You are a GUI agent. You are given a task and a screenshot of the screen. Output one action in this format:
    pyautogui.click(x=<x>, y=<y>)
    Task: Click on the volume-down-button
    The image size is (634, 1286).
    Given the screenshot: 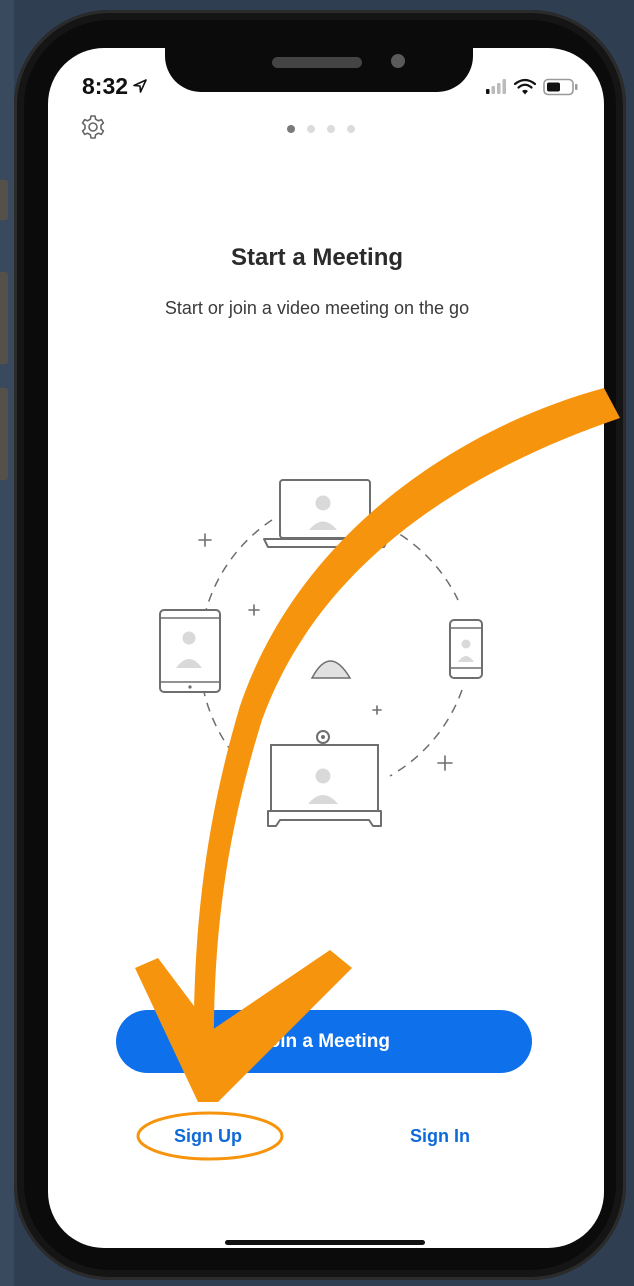 What is the action you would take?
    pyautogui.click(x=4, y=434)
    